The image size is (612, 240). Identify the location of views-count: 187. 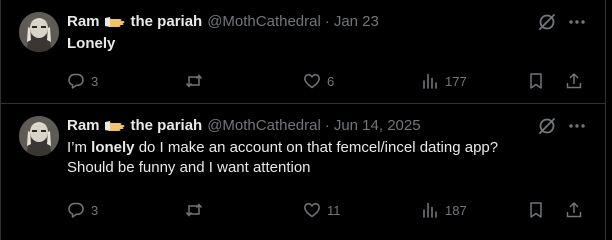
(456, 210).